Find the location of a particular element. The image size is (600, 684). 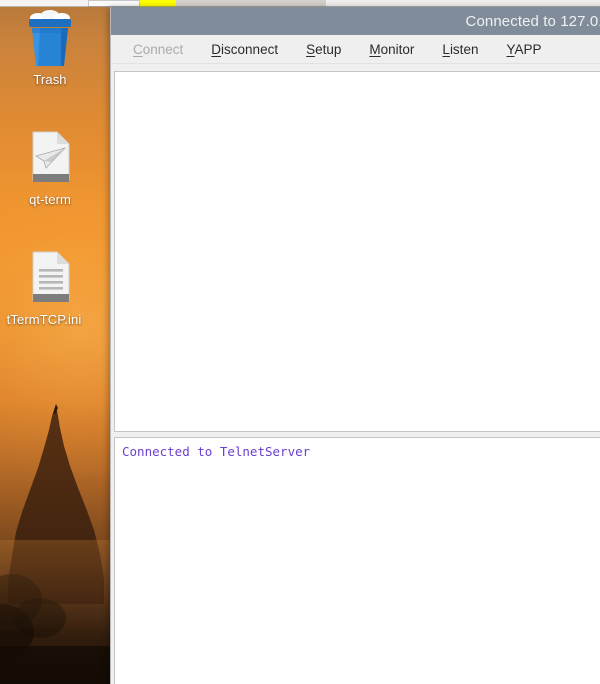

desktop-icon-qt-term: qt-term is located at coordinates (50, 166).